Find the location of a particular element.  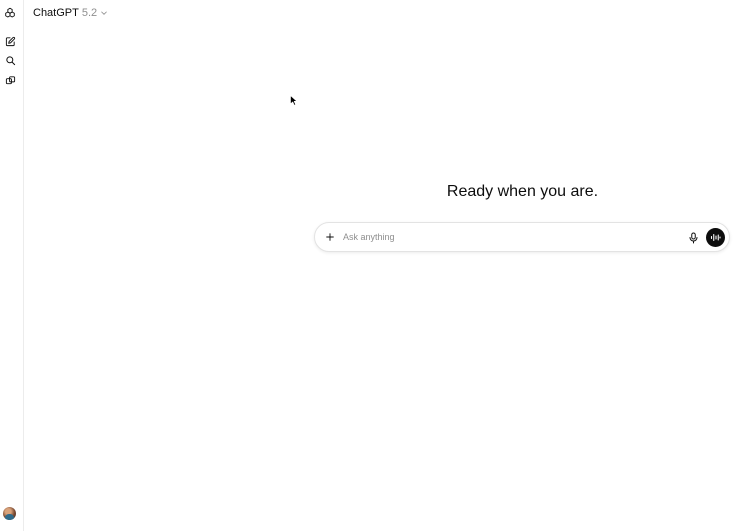

avatar is located at coordinates (9, 513).